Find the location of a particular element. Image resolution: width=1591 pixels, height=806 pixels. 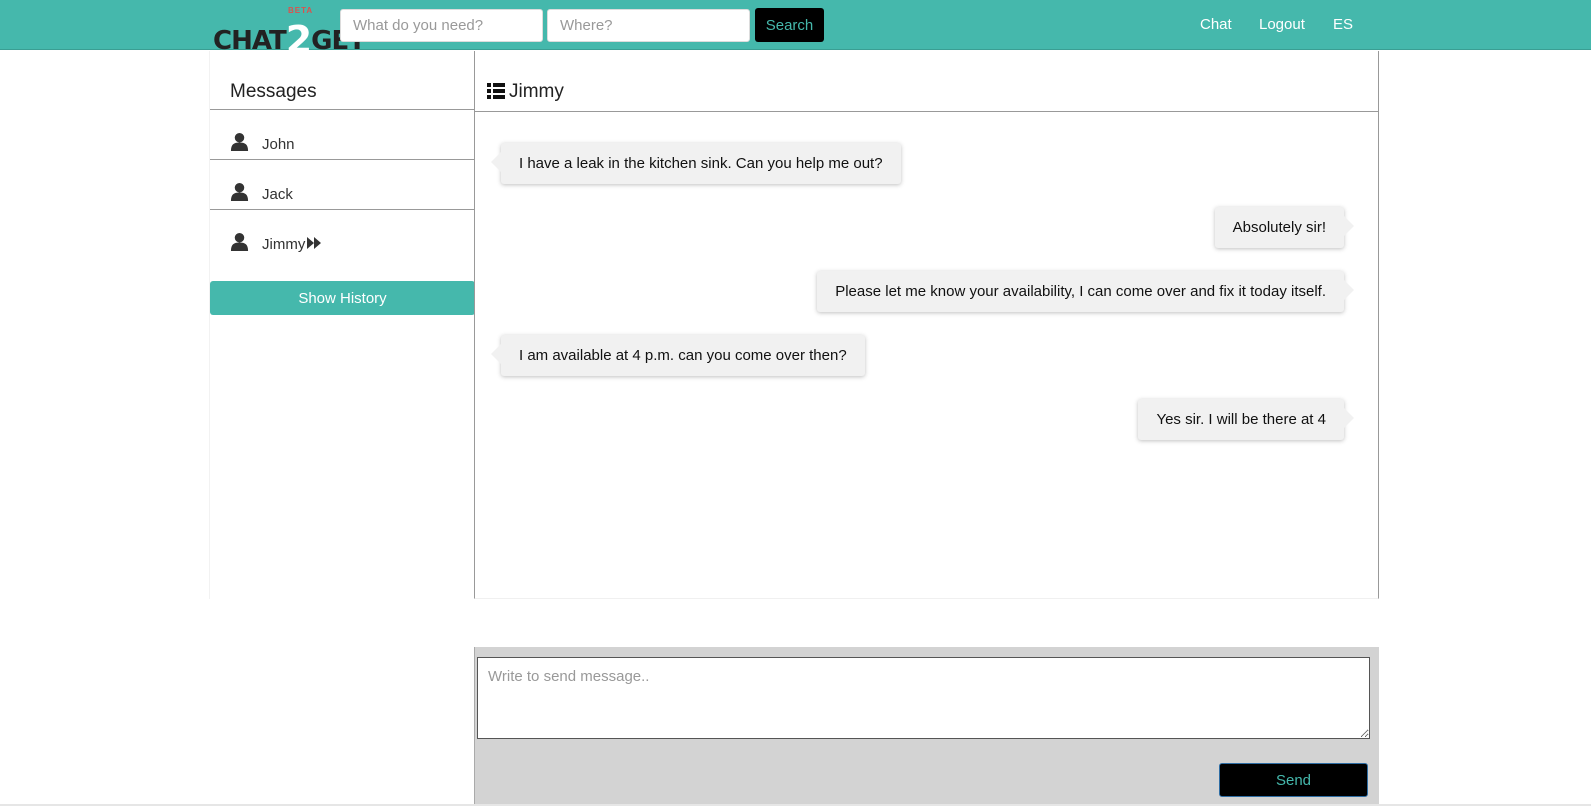

search-where-input is located at coordinates (648, 25).